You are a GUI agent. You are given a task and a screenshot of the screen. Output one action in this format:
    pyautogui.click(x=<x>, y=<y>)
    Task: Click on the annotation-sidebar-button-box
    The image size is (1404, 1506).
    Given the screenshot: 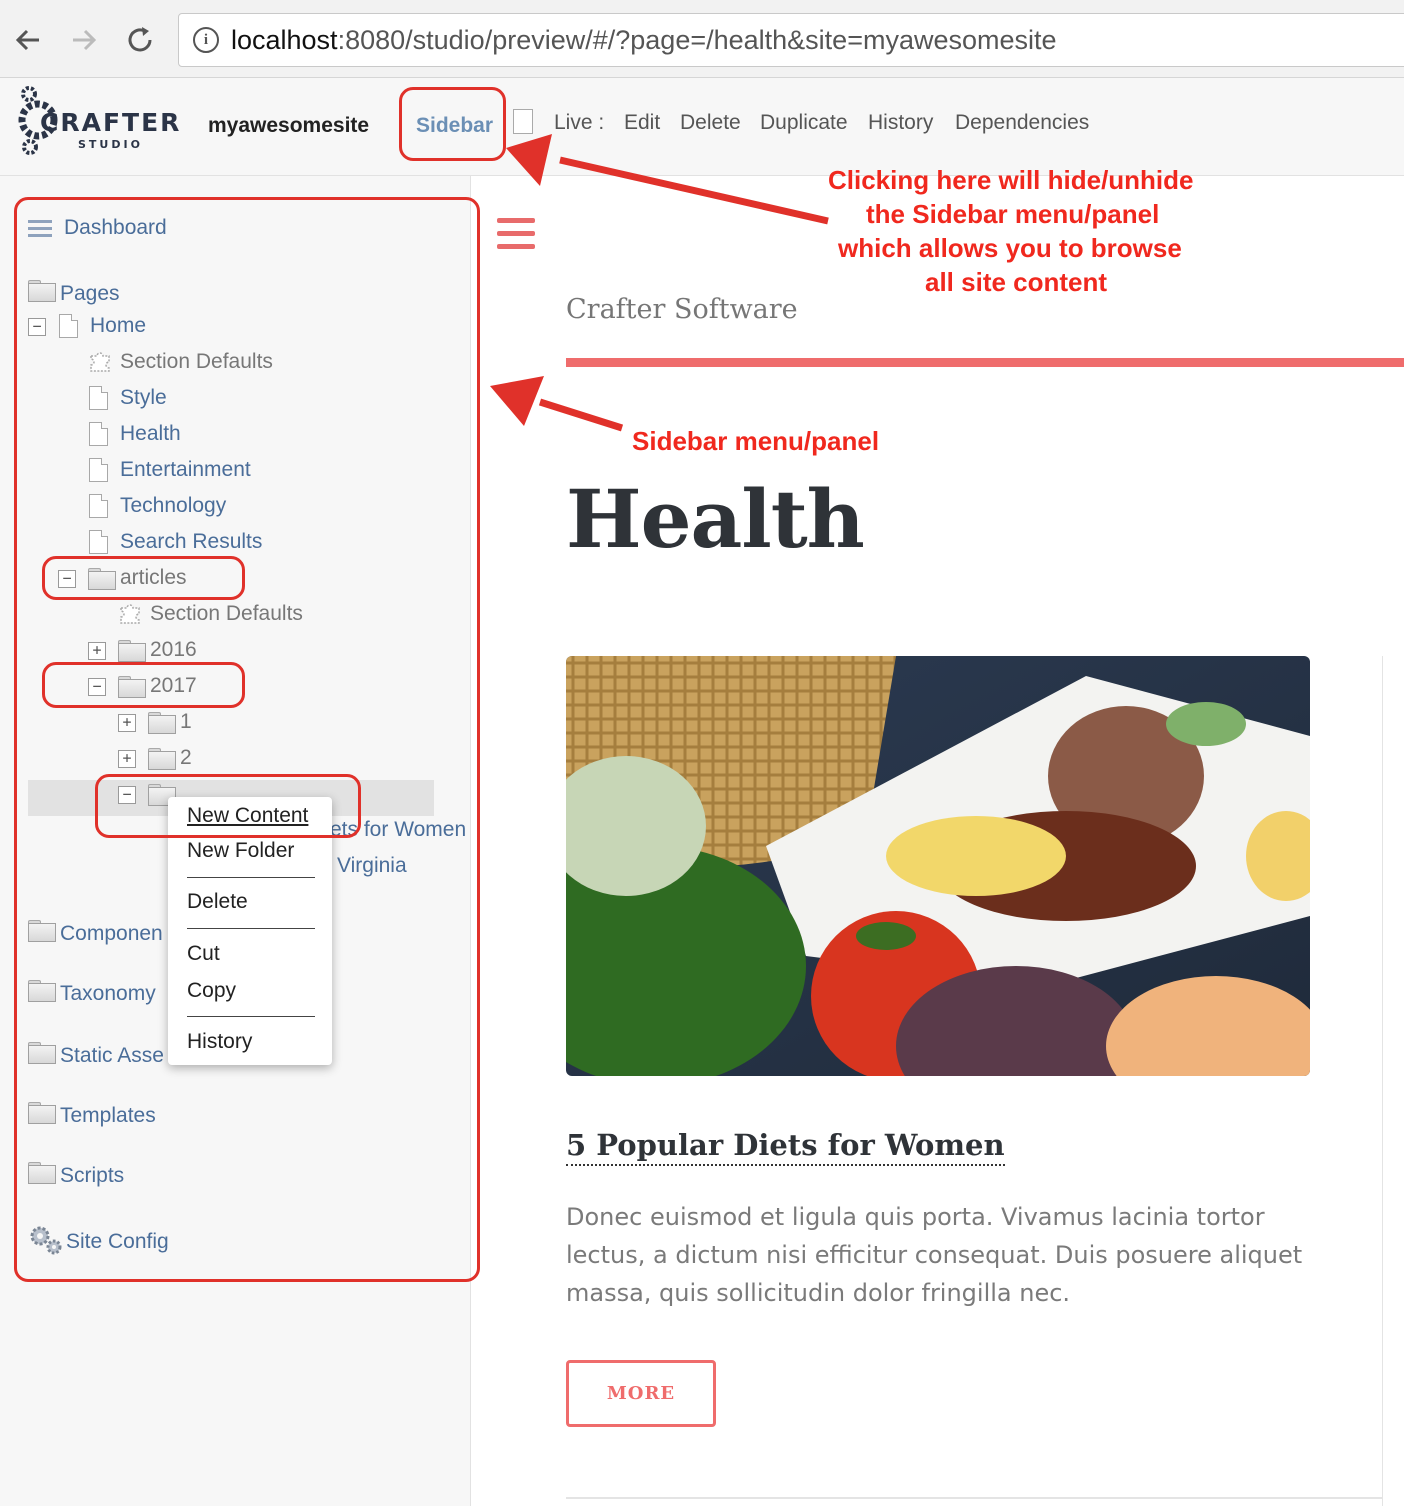 What is the action you would take?
    pyautogui.click(x=452, y=124)
    